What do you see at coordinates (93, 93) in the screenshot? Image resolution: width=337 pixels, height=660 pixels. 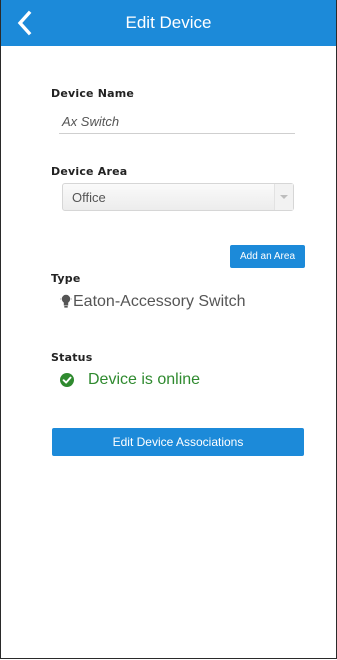 I see `device-name-label: Device Name` at bounding box center [93, 93].